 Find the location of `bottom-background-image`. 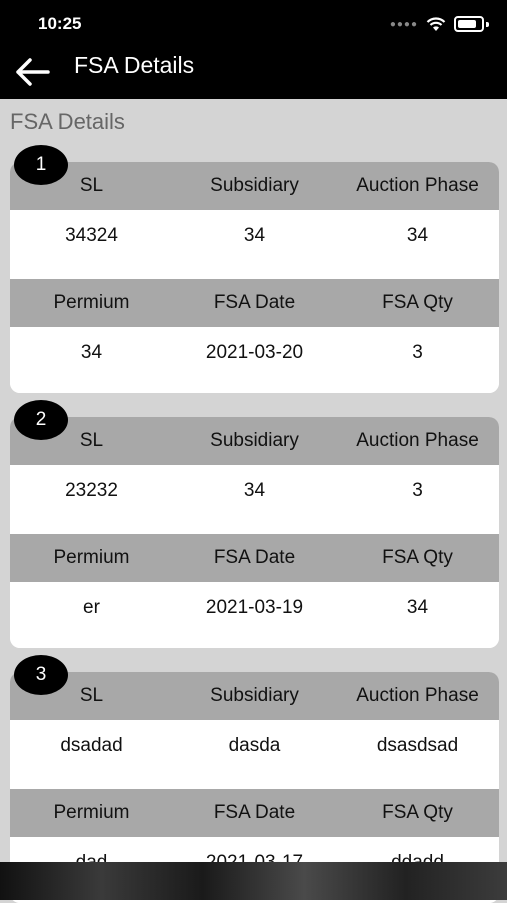

bottom-background-image is located at coordinates (253, 881).